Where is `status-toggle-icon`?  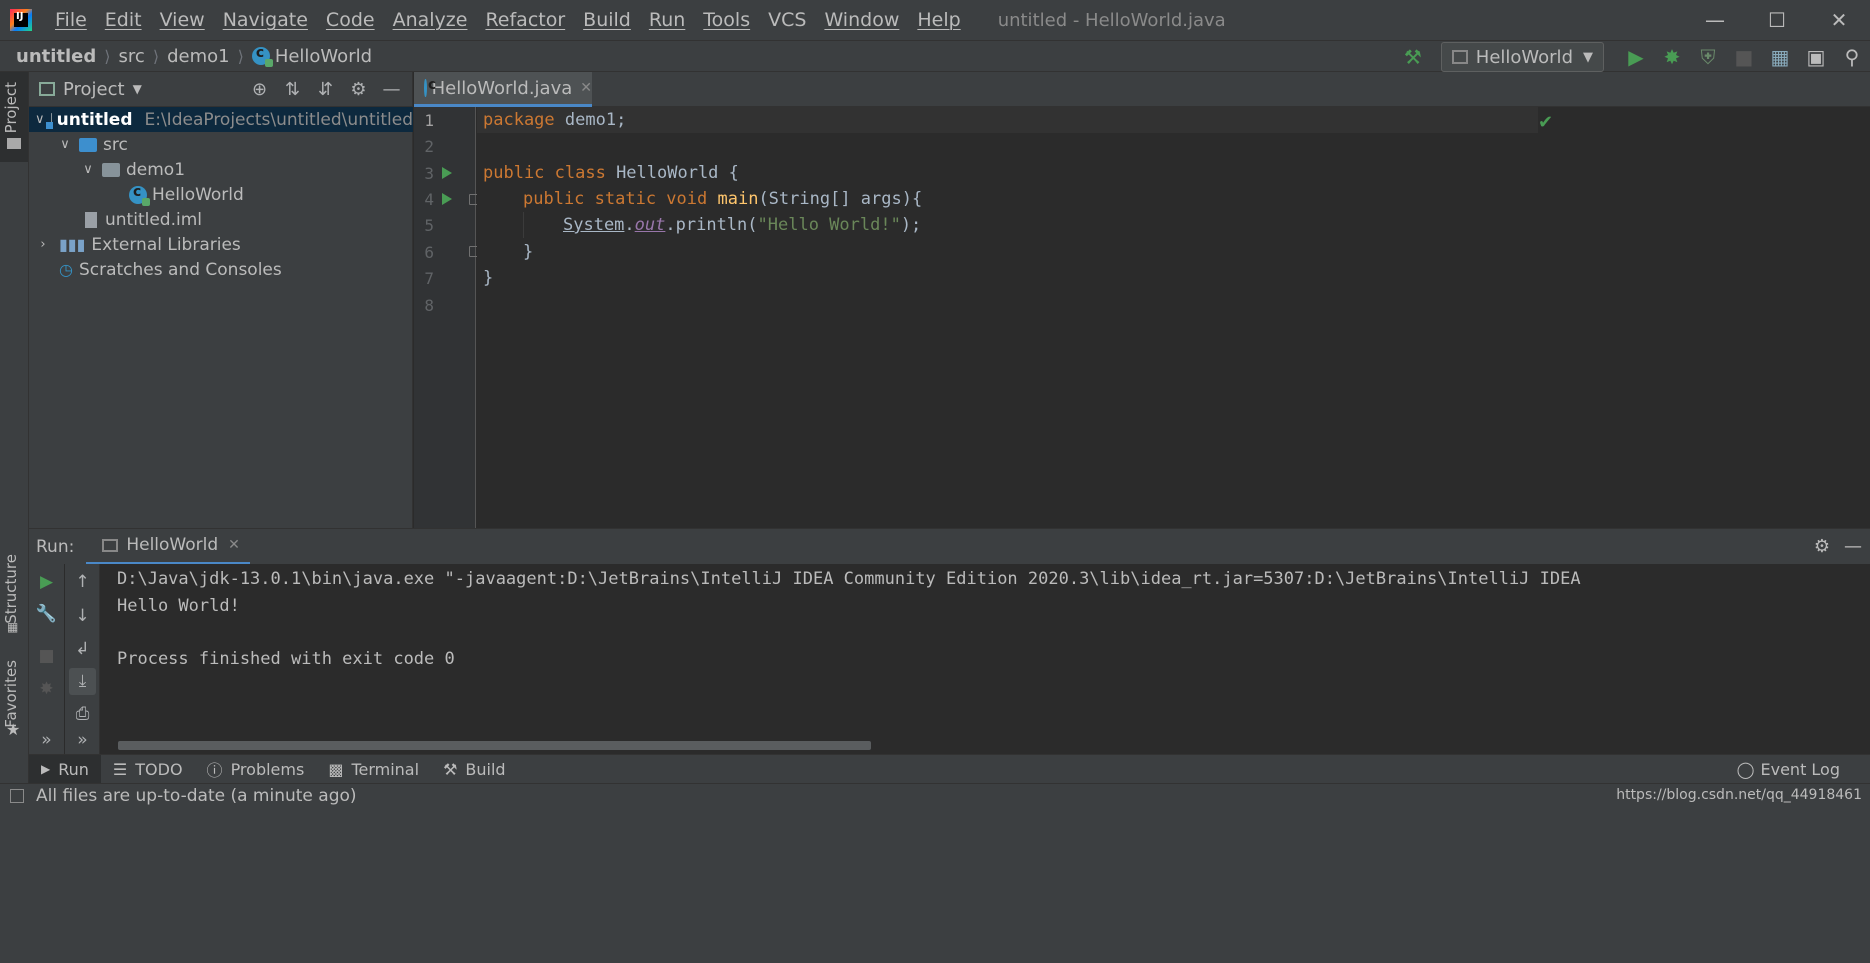
status-toggle-icon is located at coordinates (17, 796).